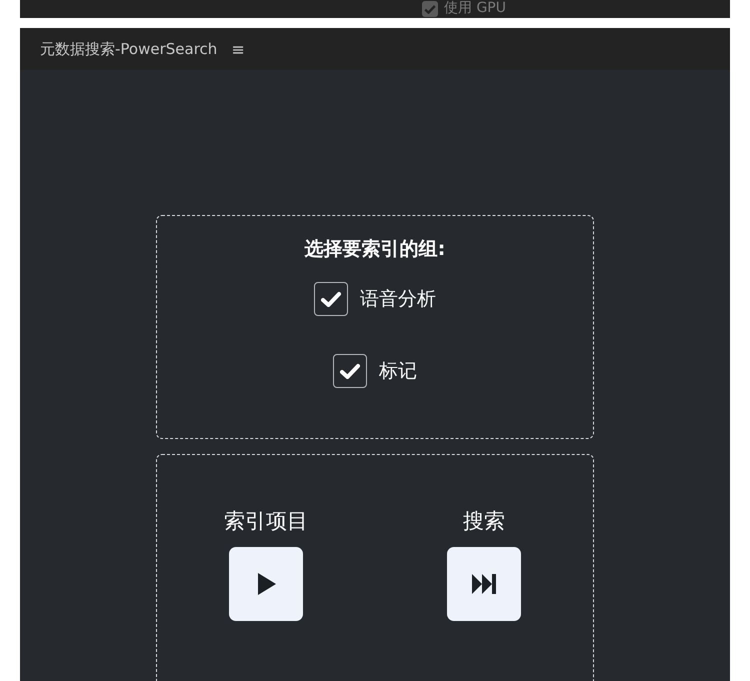 The image size is (750, 681). Describe the element at coordinates (398, 299) in the screenshot. I see `checkbox-label: 语音分析` at that location.